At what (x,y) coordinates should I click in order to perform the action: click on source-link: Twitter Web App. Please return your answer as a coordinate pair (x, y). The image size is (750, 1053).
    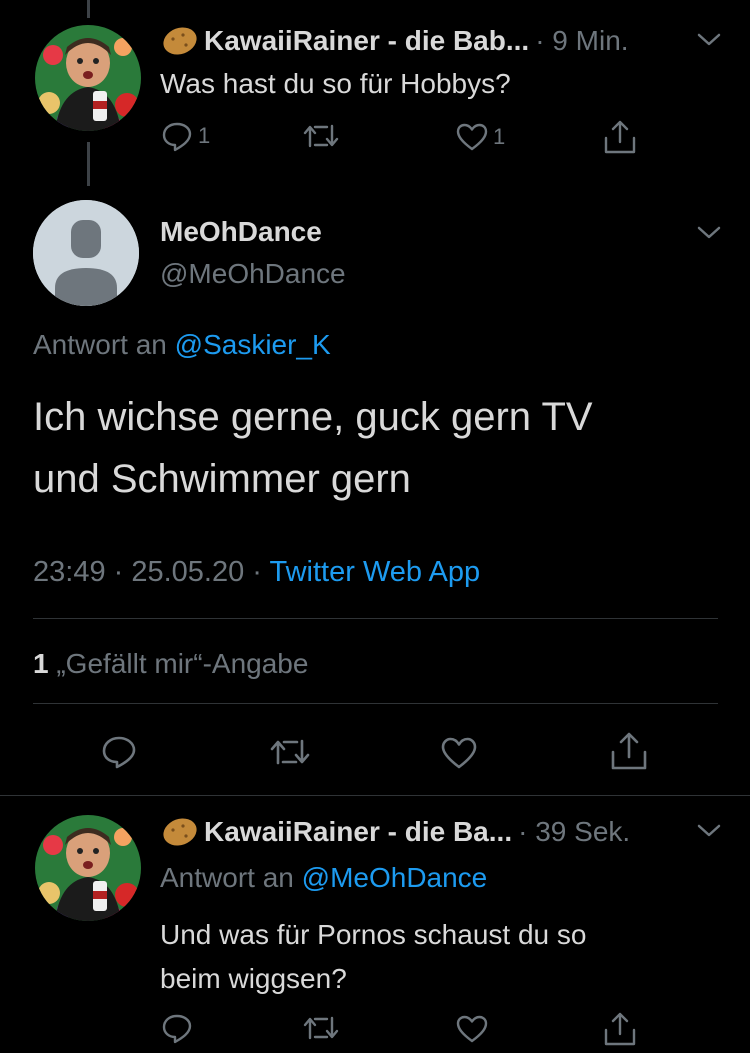
    Looking at the image, I should click on (374, 572).